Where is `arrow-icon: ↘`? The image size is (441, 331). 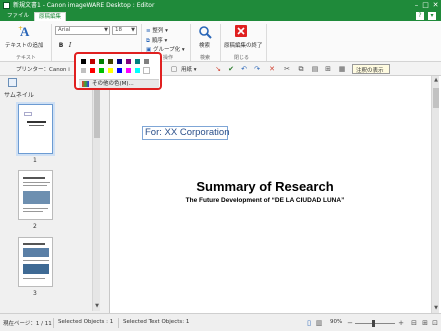
arrow-icon: ↘ is located at coordinates (218, 69).